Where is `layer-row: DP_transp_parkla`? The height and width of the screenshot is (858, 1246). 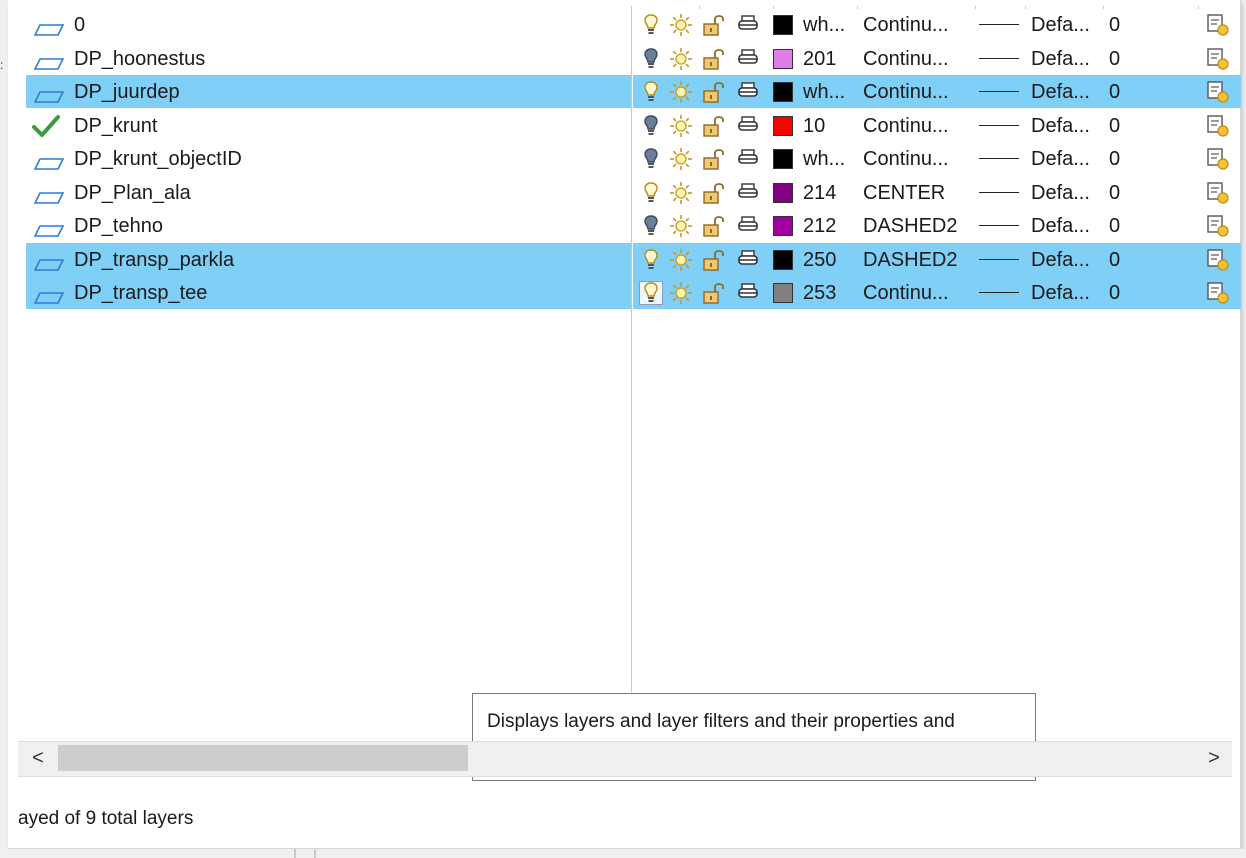
layer-row: DP_transp_parkla is located at coordinates (328, 259).